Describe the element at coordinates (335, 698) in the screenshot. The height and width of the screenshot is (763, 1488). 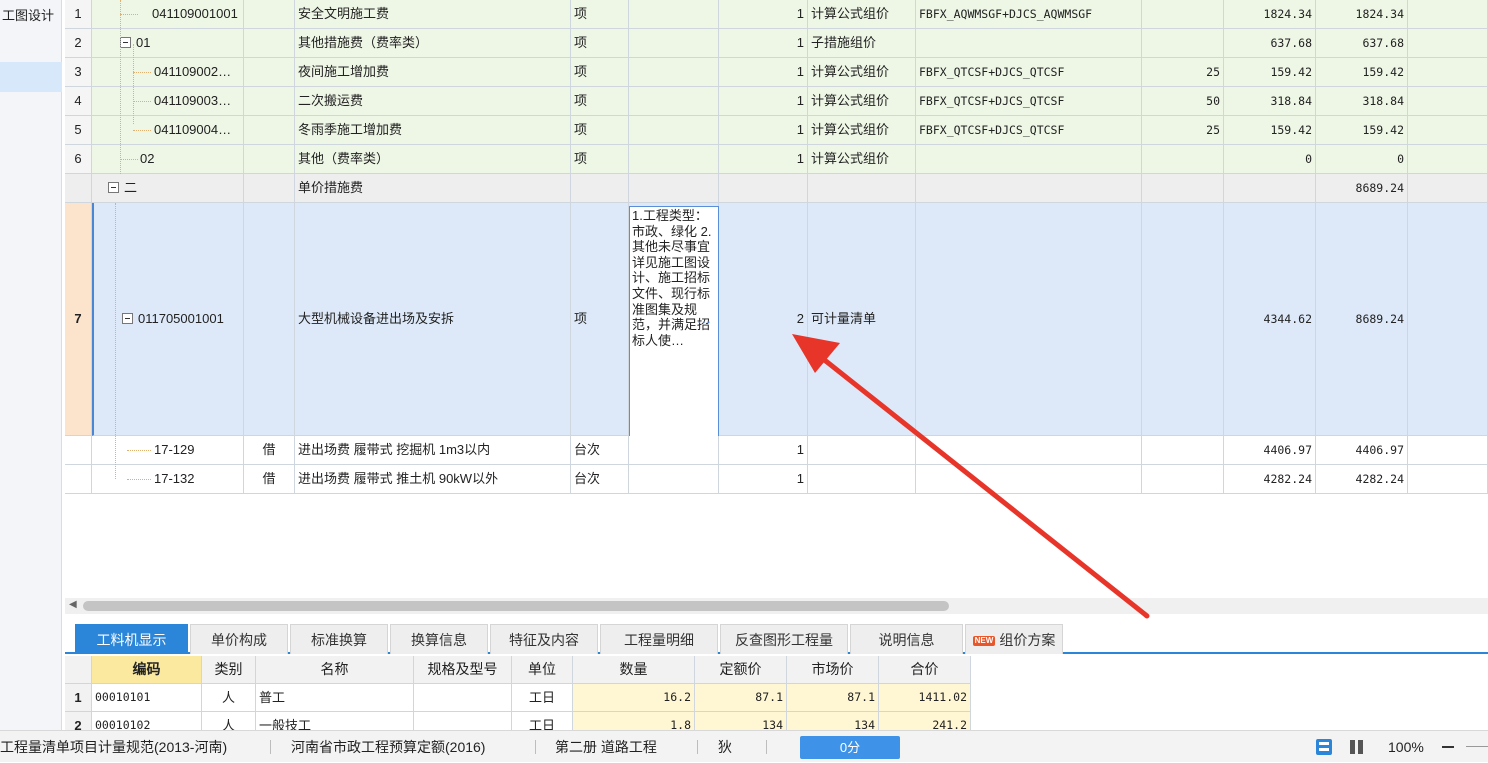
I see `resource-name: 普工` at that location.